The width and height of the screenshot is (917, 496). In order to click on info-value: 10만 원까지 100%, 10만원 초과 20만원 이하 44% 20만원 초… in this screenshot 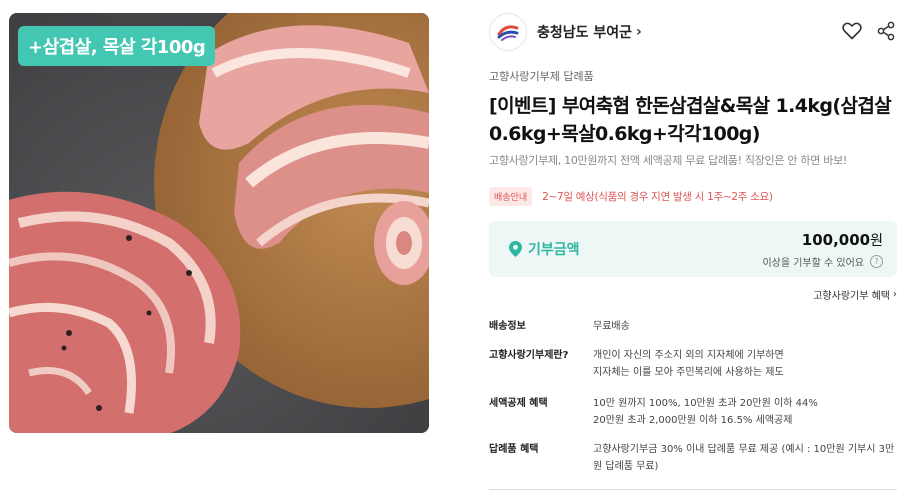, I will do `click(705, 412)`.